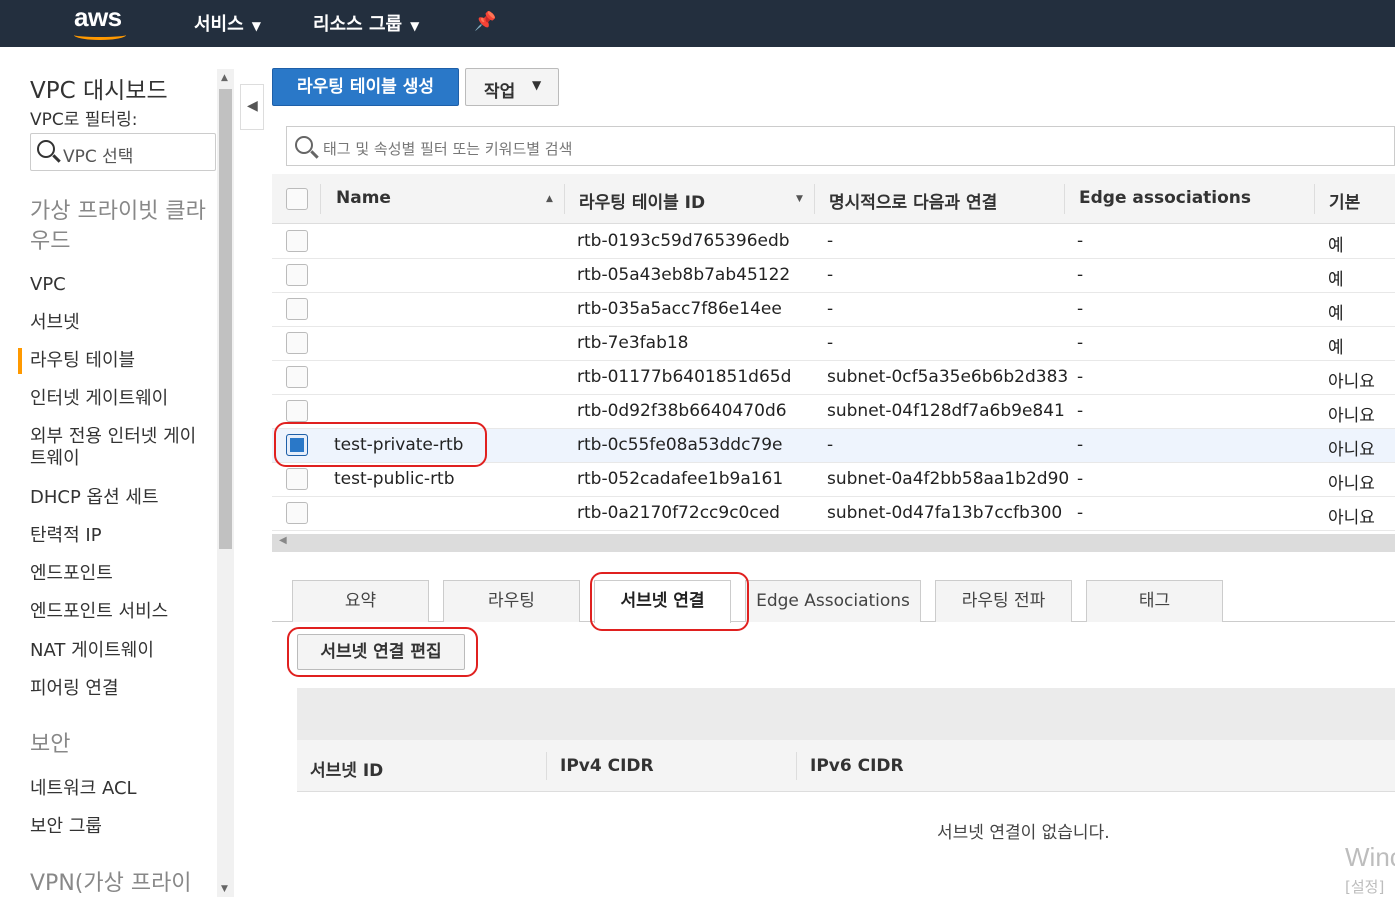  What do you see at coordinates (366, 23) in the screenshot?
I see `resource-groups-menu: 리소스 그룹 ▼` at bounding box center [366, 23].